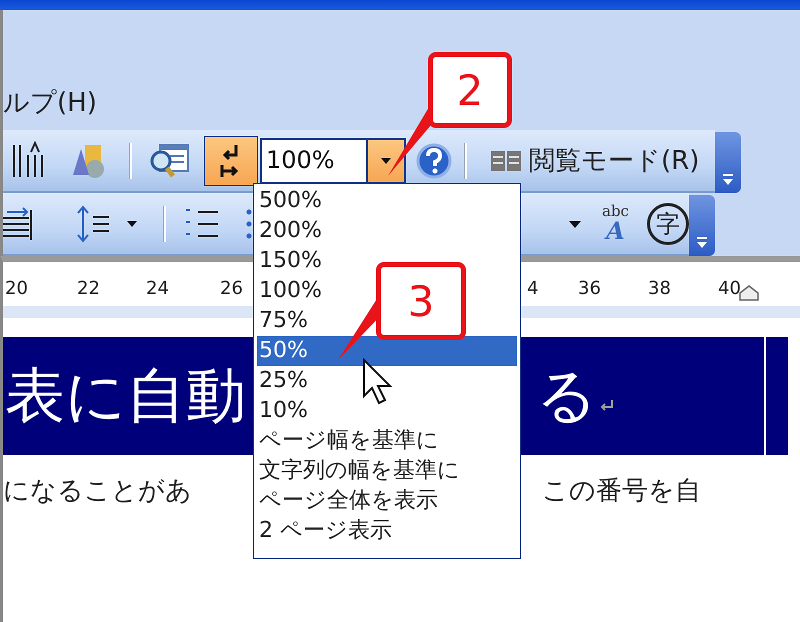  Describe the element at coordinates (282, 411) in the screenshot. I see `zoom-option: 10%` at that location.